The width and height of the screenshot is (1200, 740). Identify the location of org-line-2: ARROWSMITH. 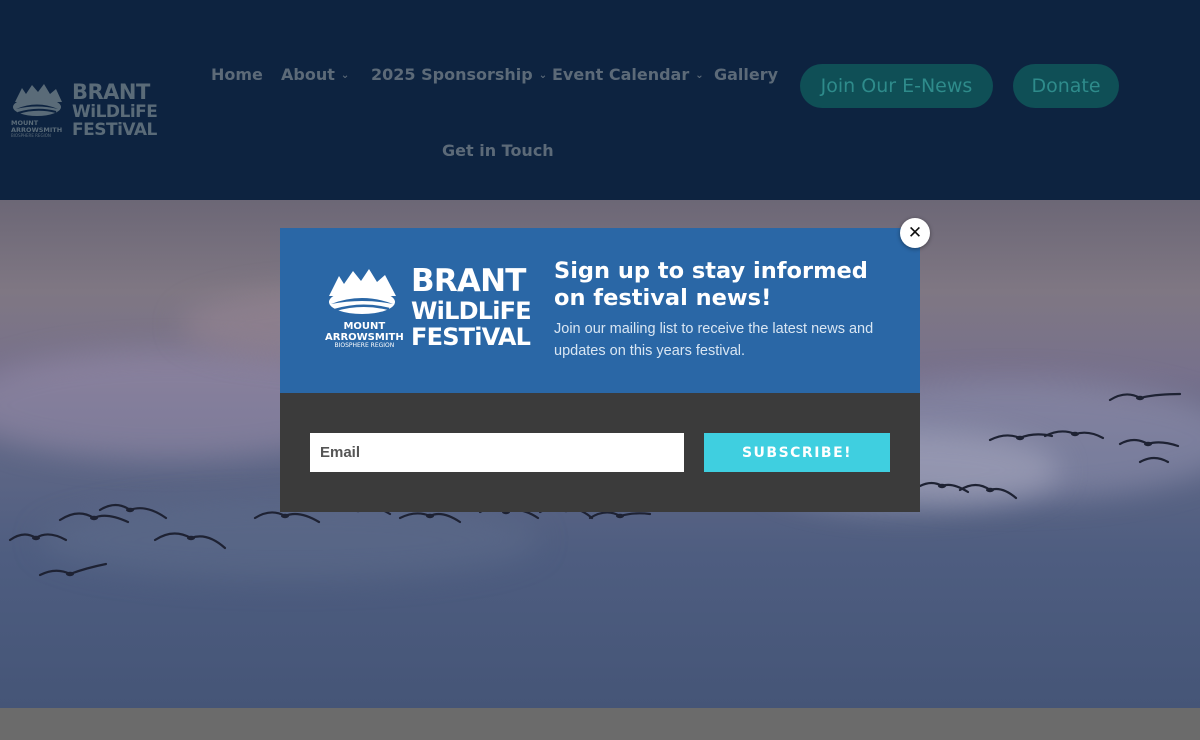
(364, 337).